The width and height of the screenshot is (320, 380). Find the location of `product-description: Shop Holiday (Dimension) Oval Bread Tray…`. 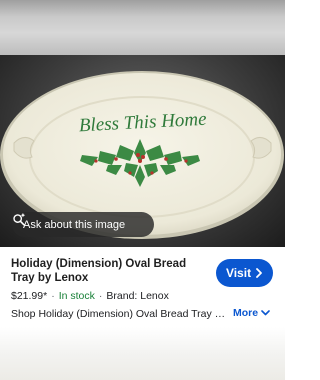

product-description: Shop Holiday (Dimension) Oval Bread Tray… is located at coordinates (121, 314).